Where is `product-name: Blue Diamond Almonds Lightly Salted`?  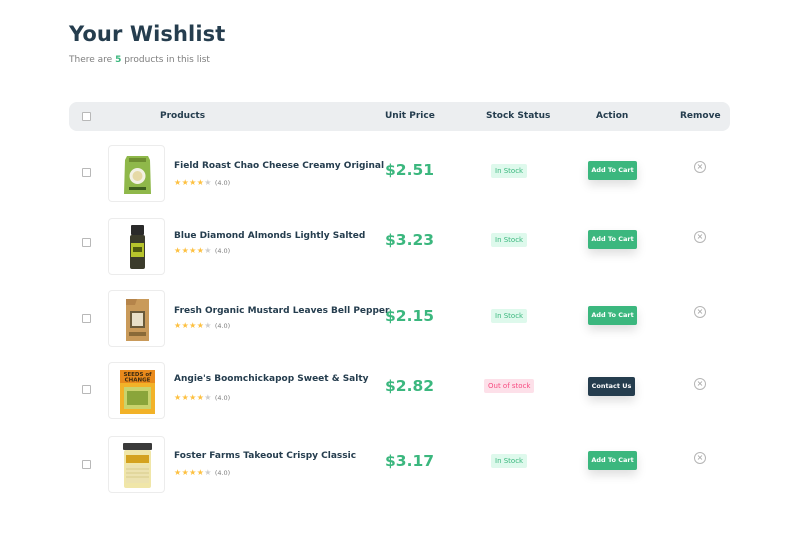 product-name: Blue Diamond Almonds Lightly Salted is located at coordinates (269, 236).